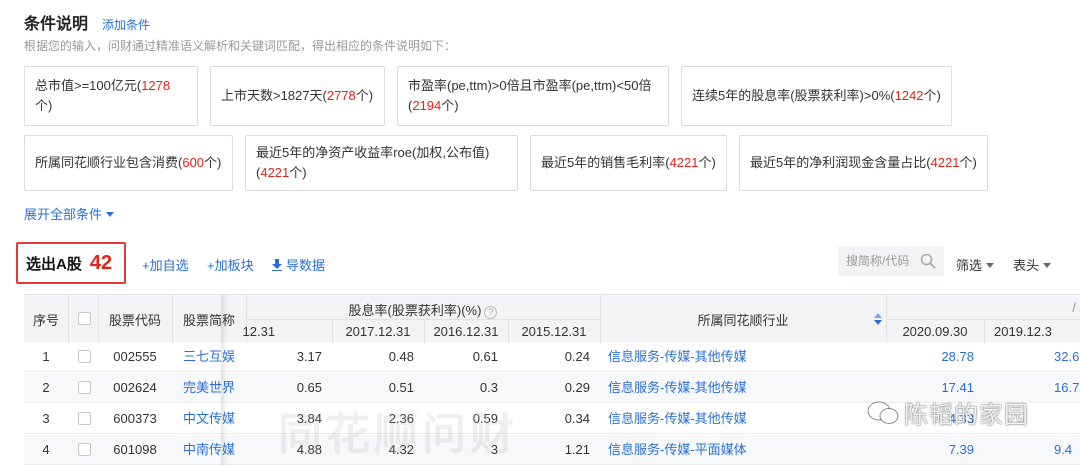  Describe the element at coordinates (56, 24) in the screenshot. I see `page-title: 条件说明` at that location.